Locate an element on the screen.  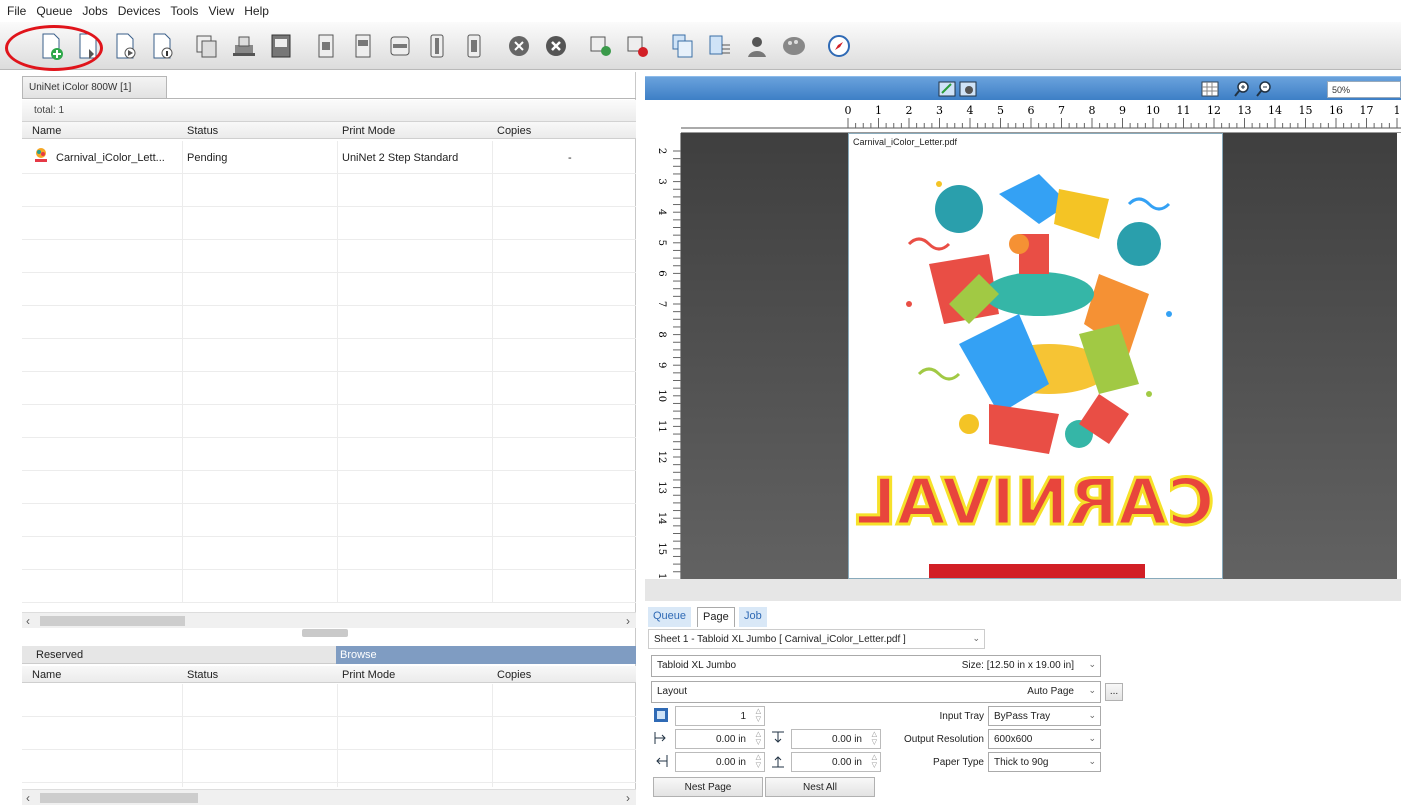
cancel-job-icon is located at coordinates (519, 46).